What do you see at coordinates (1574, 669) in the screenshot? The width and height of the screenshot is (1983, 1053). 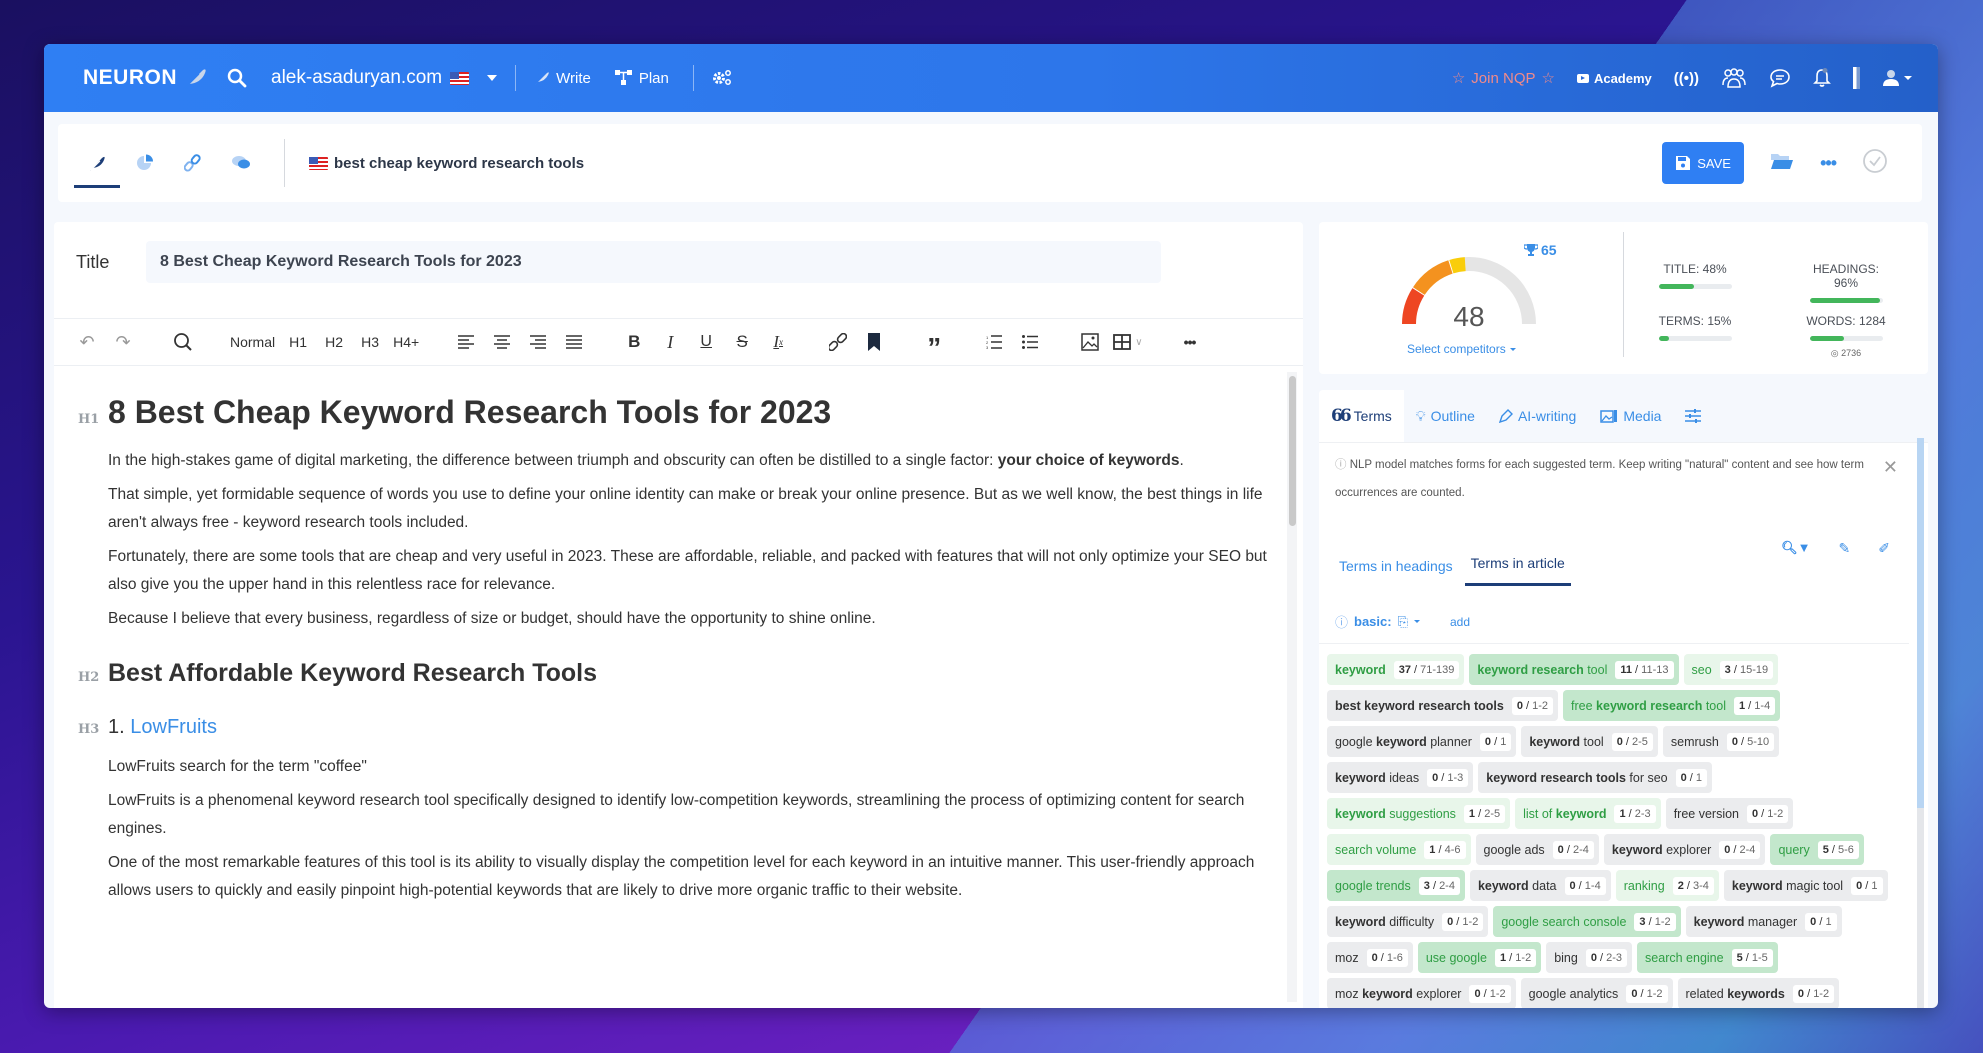 I see `term-chip: keyword research tool 11 / 11-13` at bounding box center [1574, 669].